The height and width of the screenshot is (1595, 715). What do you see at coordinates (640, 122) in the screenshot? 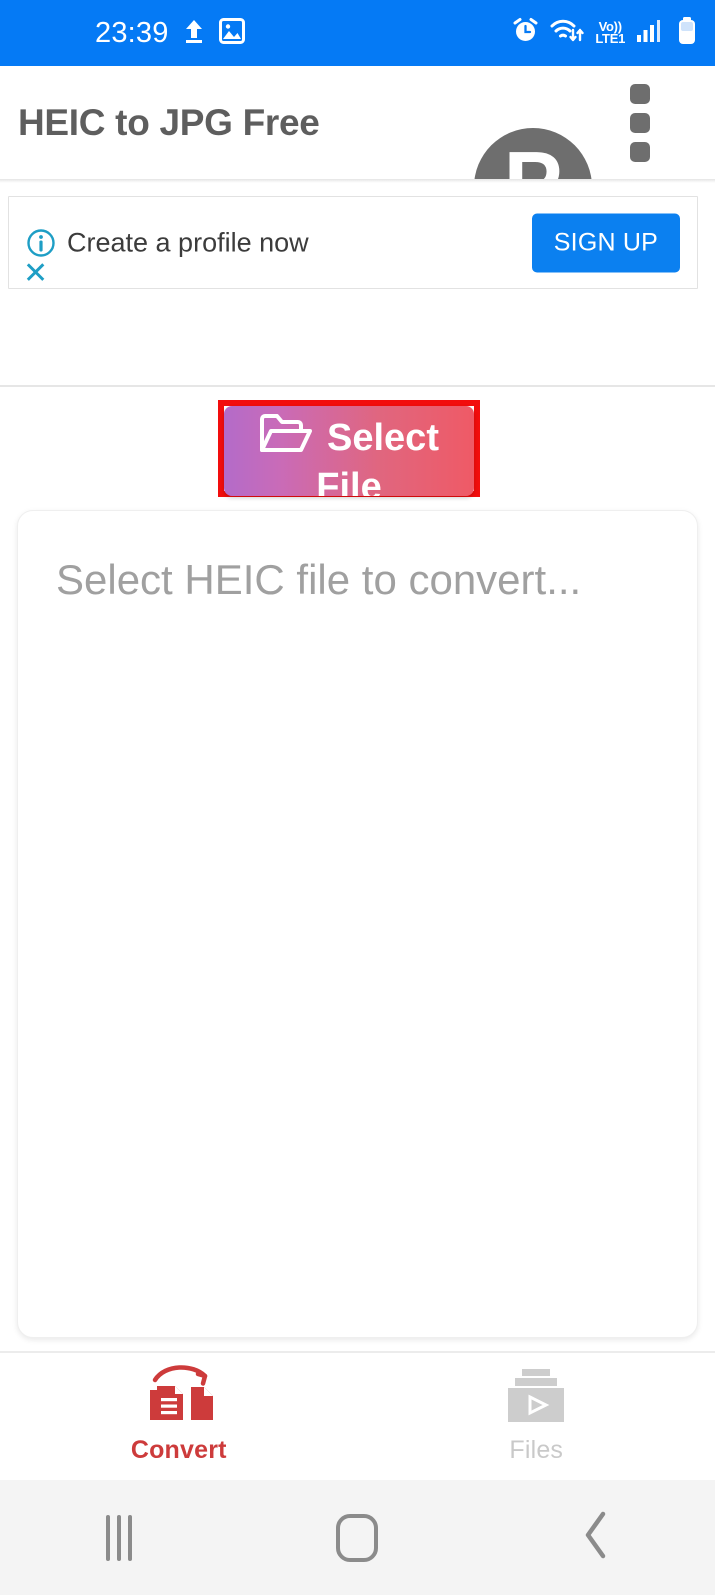
I see `overflow-menu-icon` at bounding box center [640, 122].